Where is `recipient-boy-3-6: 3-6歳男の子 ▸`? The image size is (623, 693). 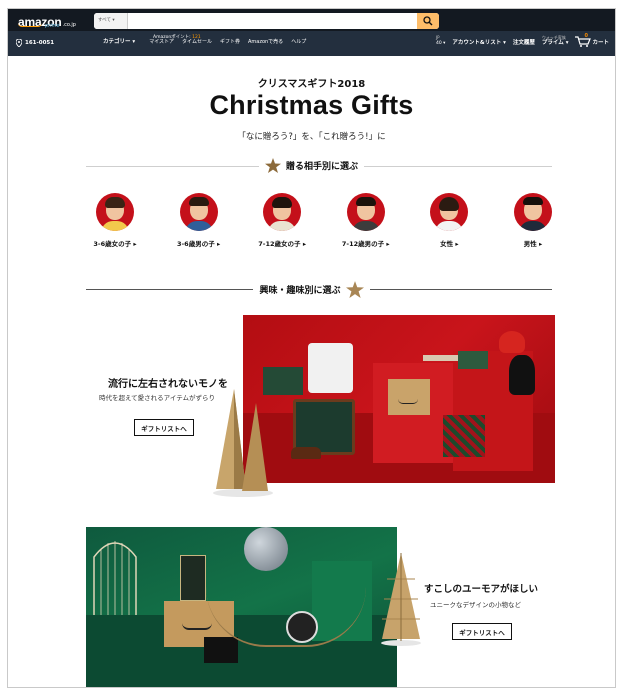 recipient-boy-3-6: 3-6歳男の子 ▸ is located at coordinates (199, 220).